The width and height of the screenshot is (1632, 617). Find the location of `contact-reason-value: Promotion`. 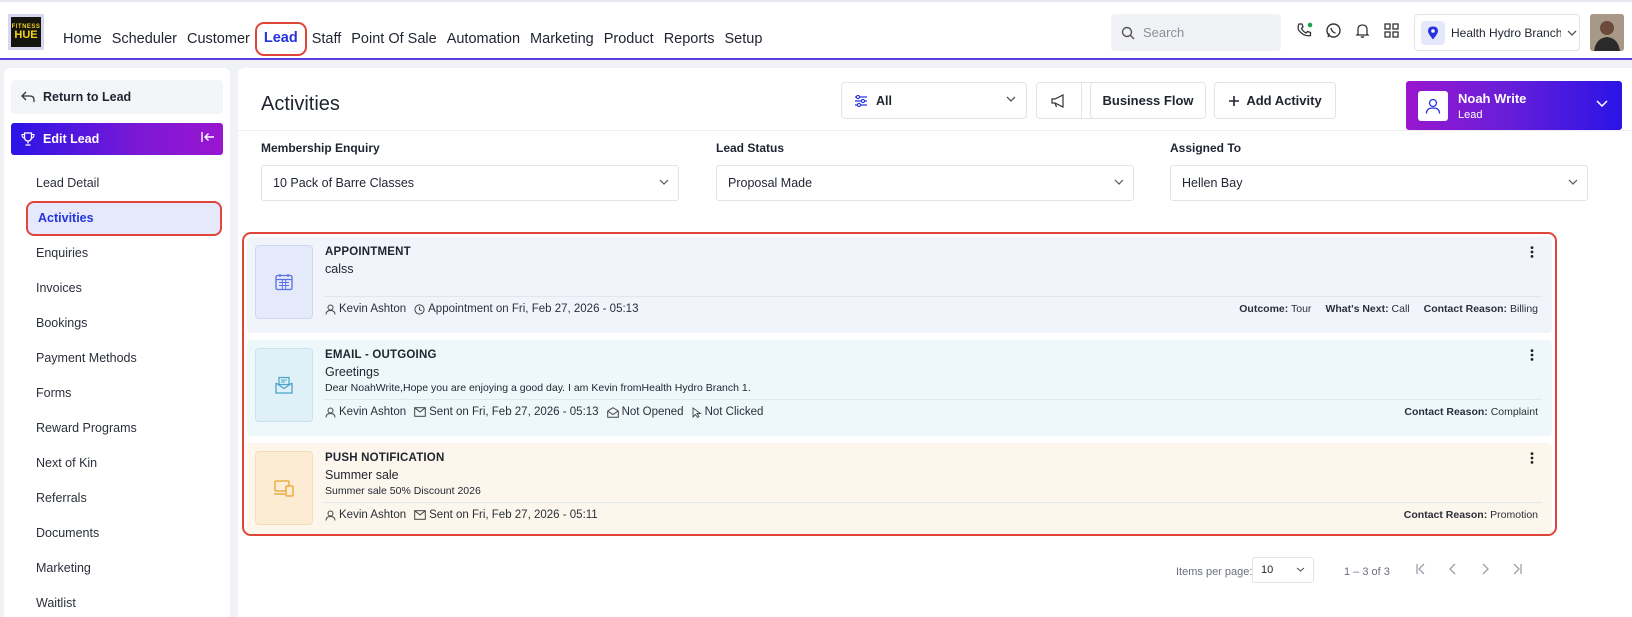

contact-reason-value: Promotion is located at coordinates (1514, 515).